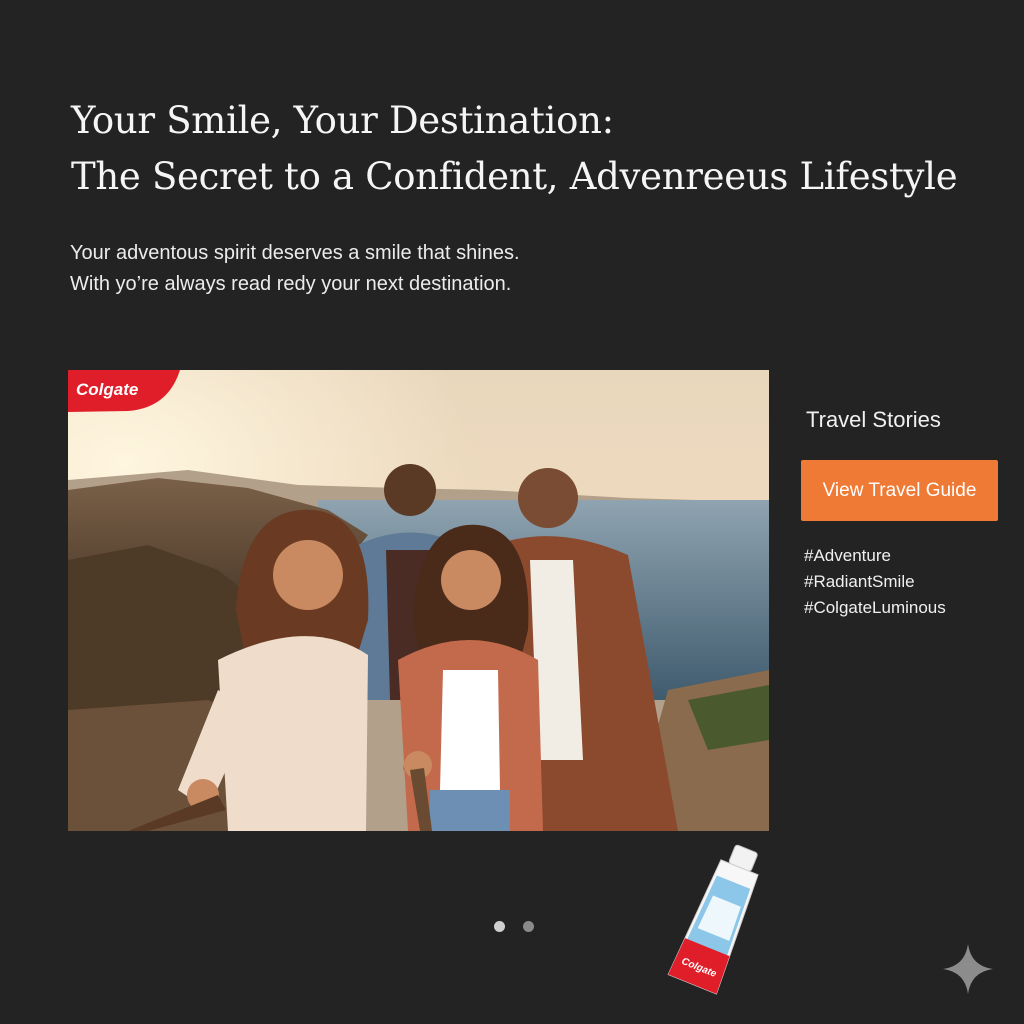 The width and height of the screenshot is (1024, 1024). I want to click on hashtag-adventure: #Adventure, so click(875, 556).